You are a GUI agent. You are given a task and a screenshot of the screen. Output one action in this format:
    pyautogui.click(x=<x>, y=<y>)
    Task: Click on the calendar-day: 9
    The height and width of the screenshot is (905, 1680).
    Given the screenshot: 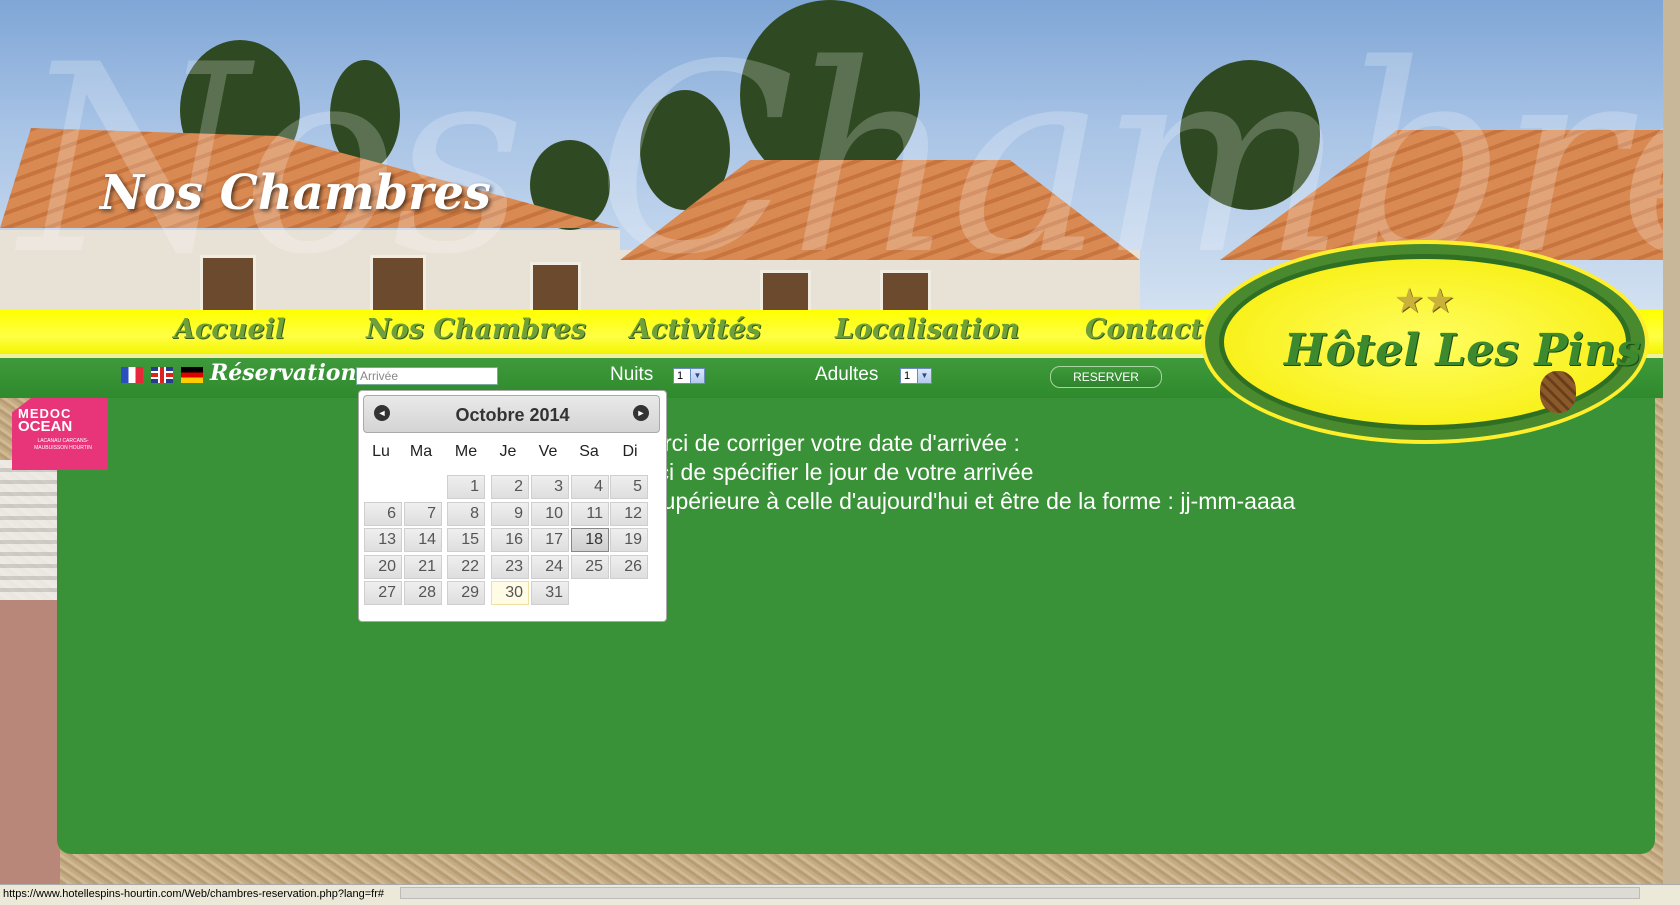 What is the action you would take?
    pyautogui.click(x=510, y=513)
    